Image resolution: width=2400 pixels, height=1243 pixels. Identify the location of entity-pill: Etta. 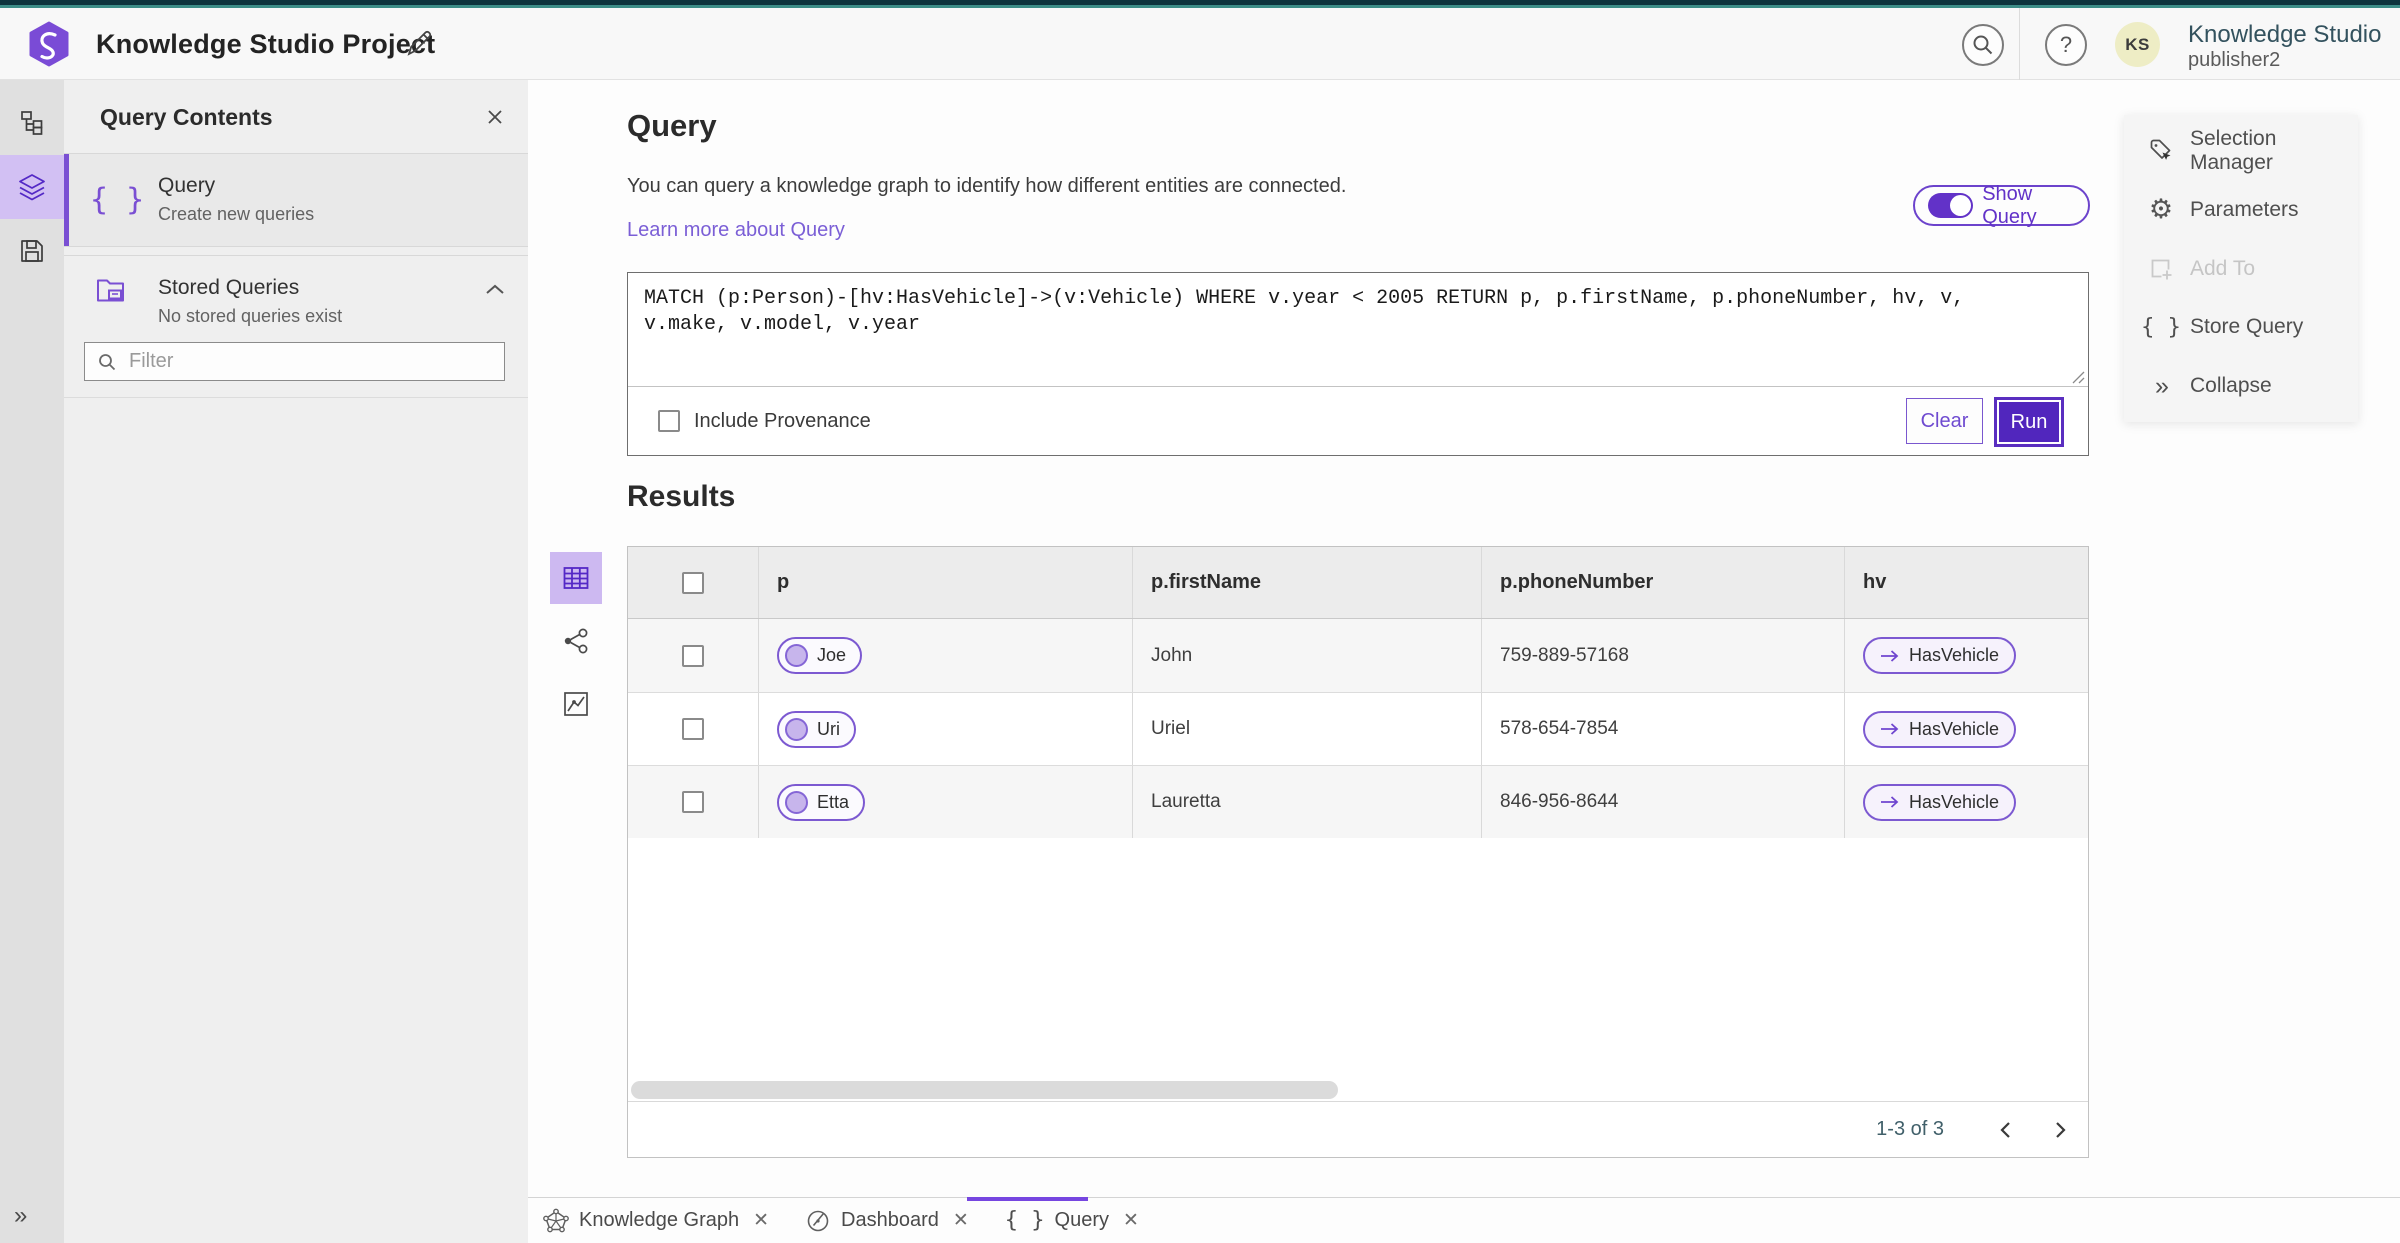
(821, 802).